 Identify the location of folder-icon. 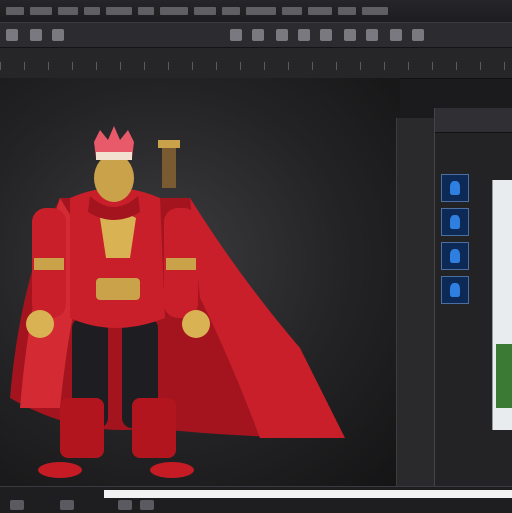
(36, 35).